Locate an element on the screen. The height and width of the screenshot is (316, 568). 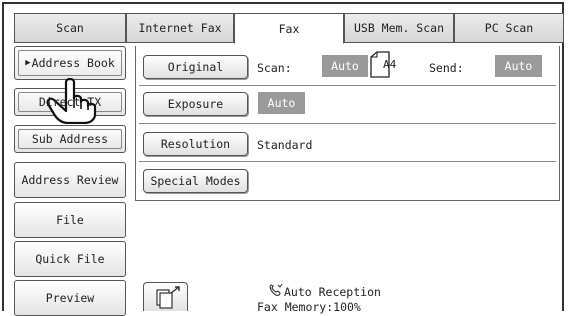
address-review-label: Address Review is located at coordinates (70, 180).